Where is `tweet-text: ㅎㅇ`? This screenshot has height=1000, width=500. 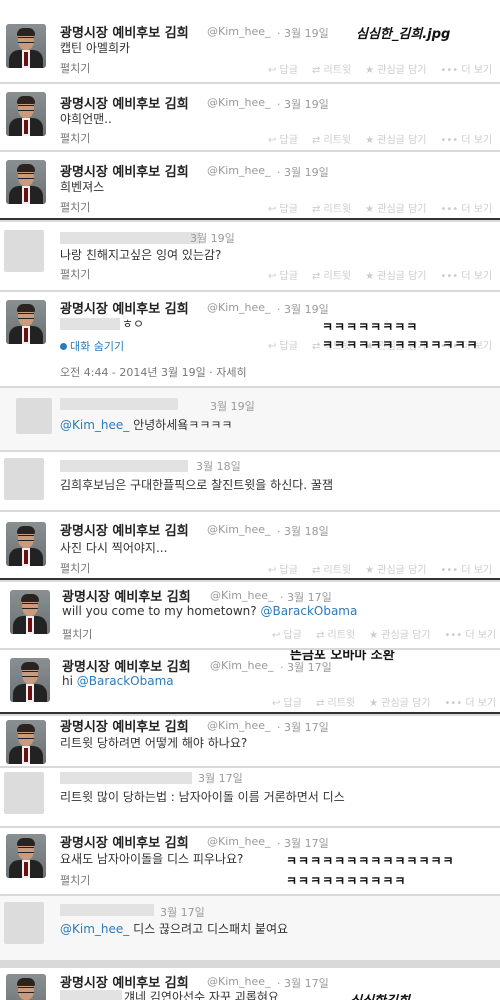 tweet-text: ㅎㅇ is located at coordinates (133, 324).